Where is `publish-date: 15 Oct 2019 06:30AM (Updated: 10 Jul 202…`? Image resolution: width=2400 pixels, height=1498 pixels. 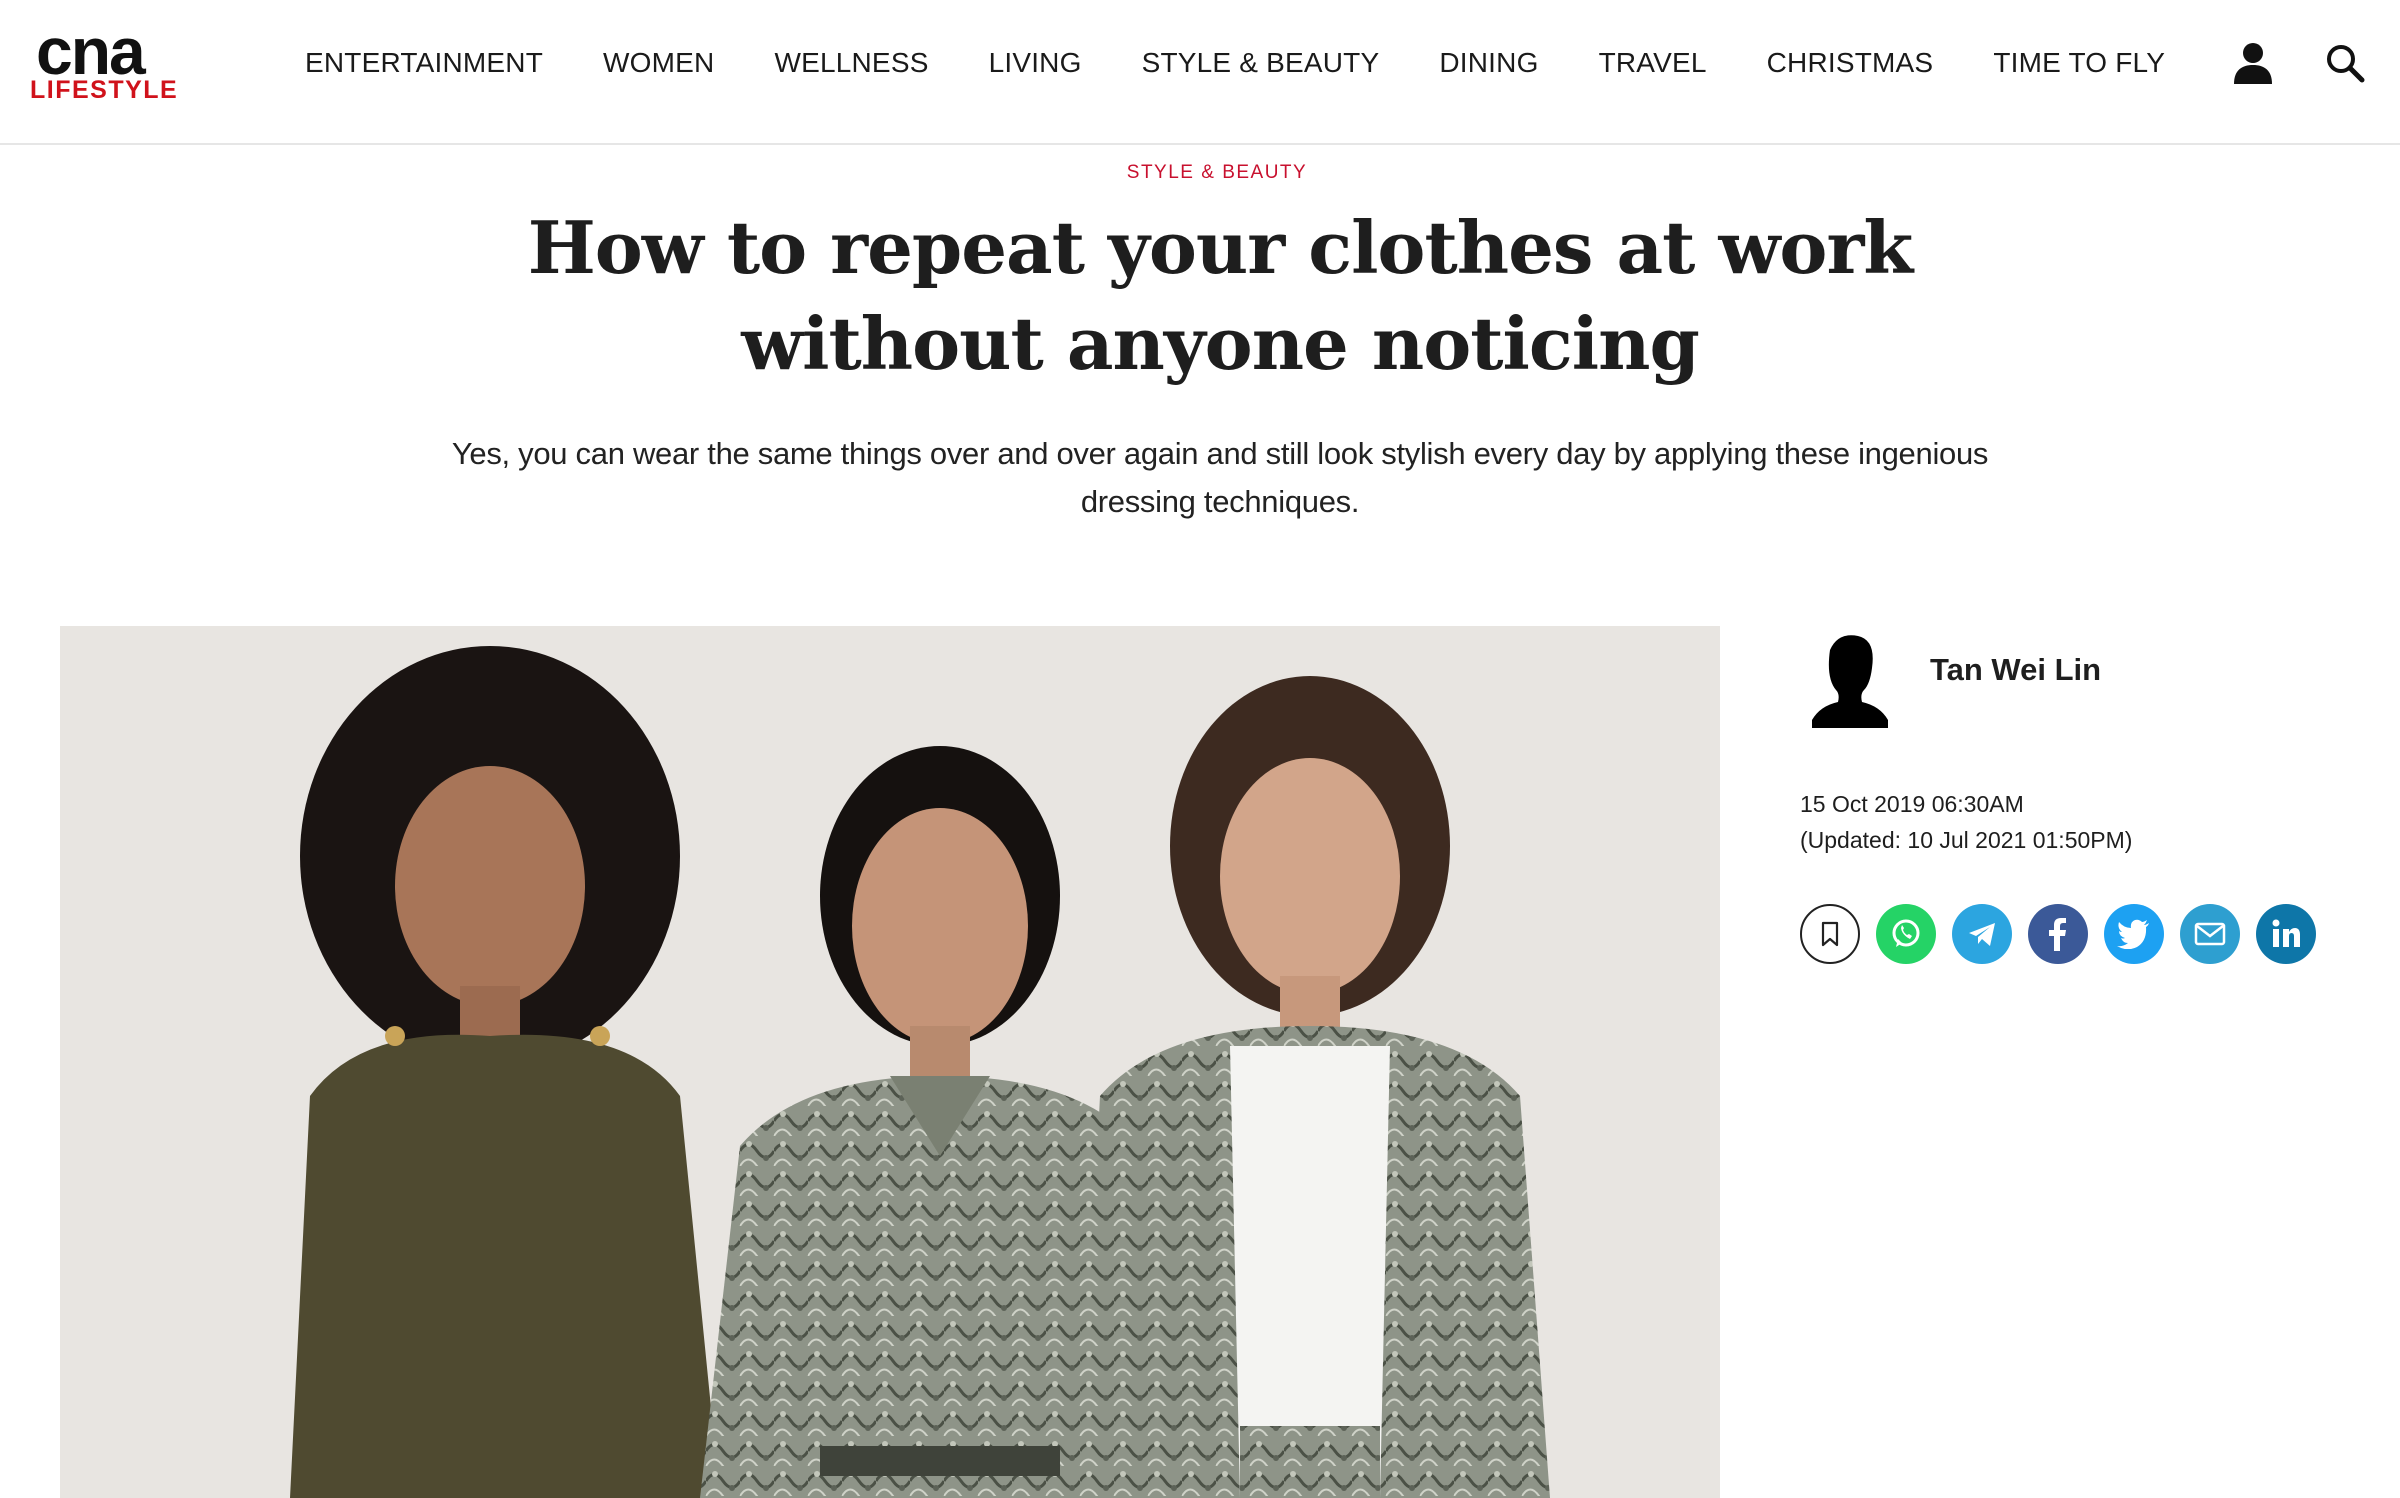
publish-date: 15 Oct 2019 06:30AM (Updated: 10 Jul 202… is located at coordinates (1966, 822).